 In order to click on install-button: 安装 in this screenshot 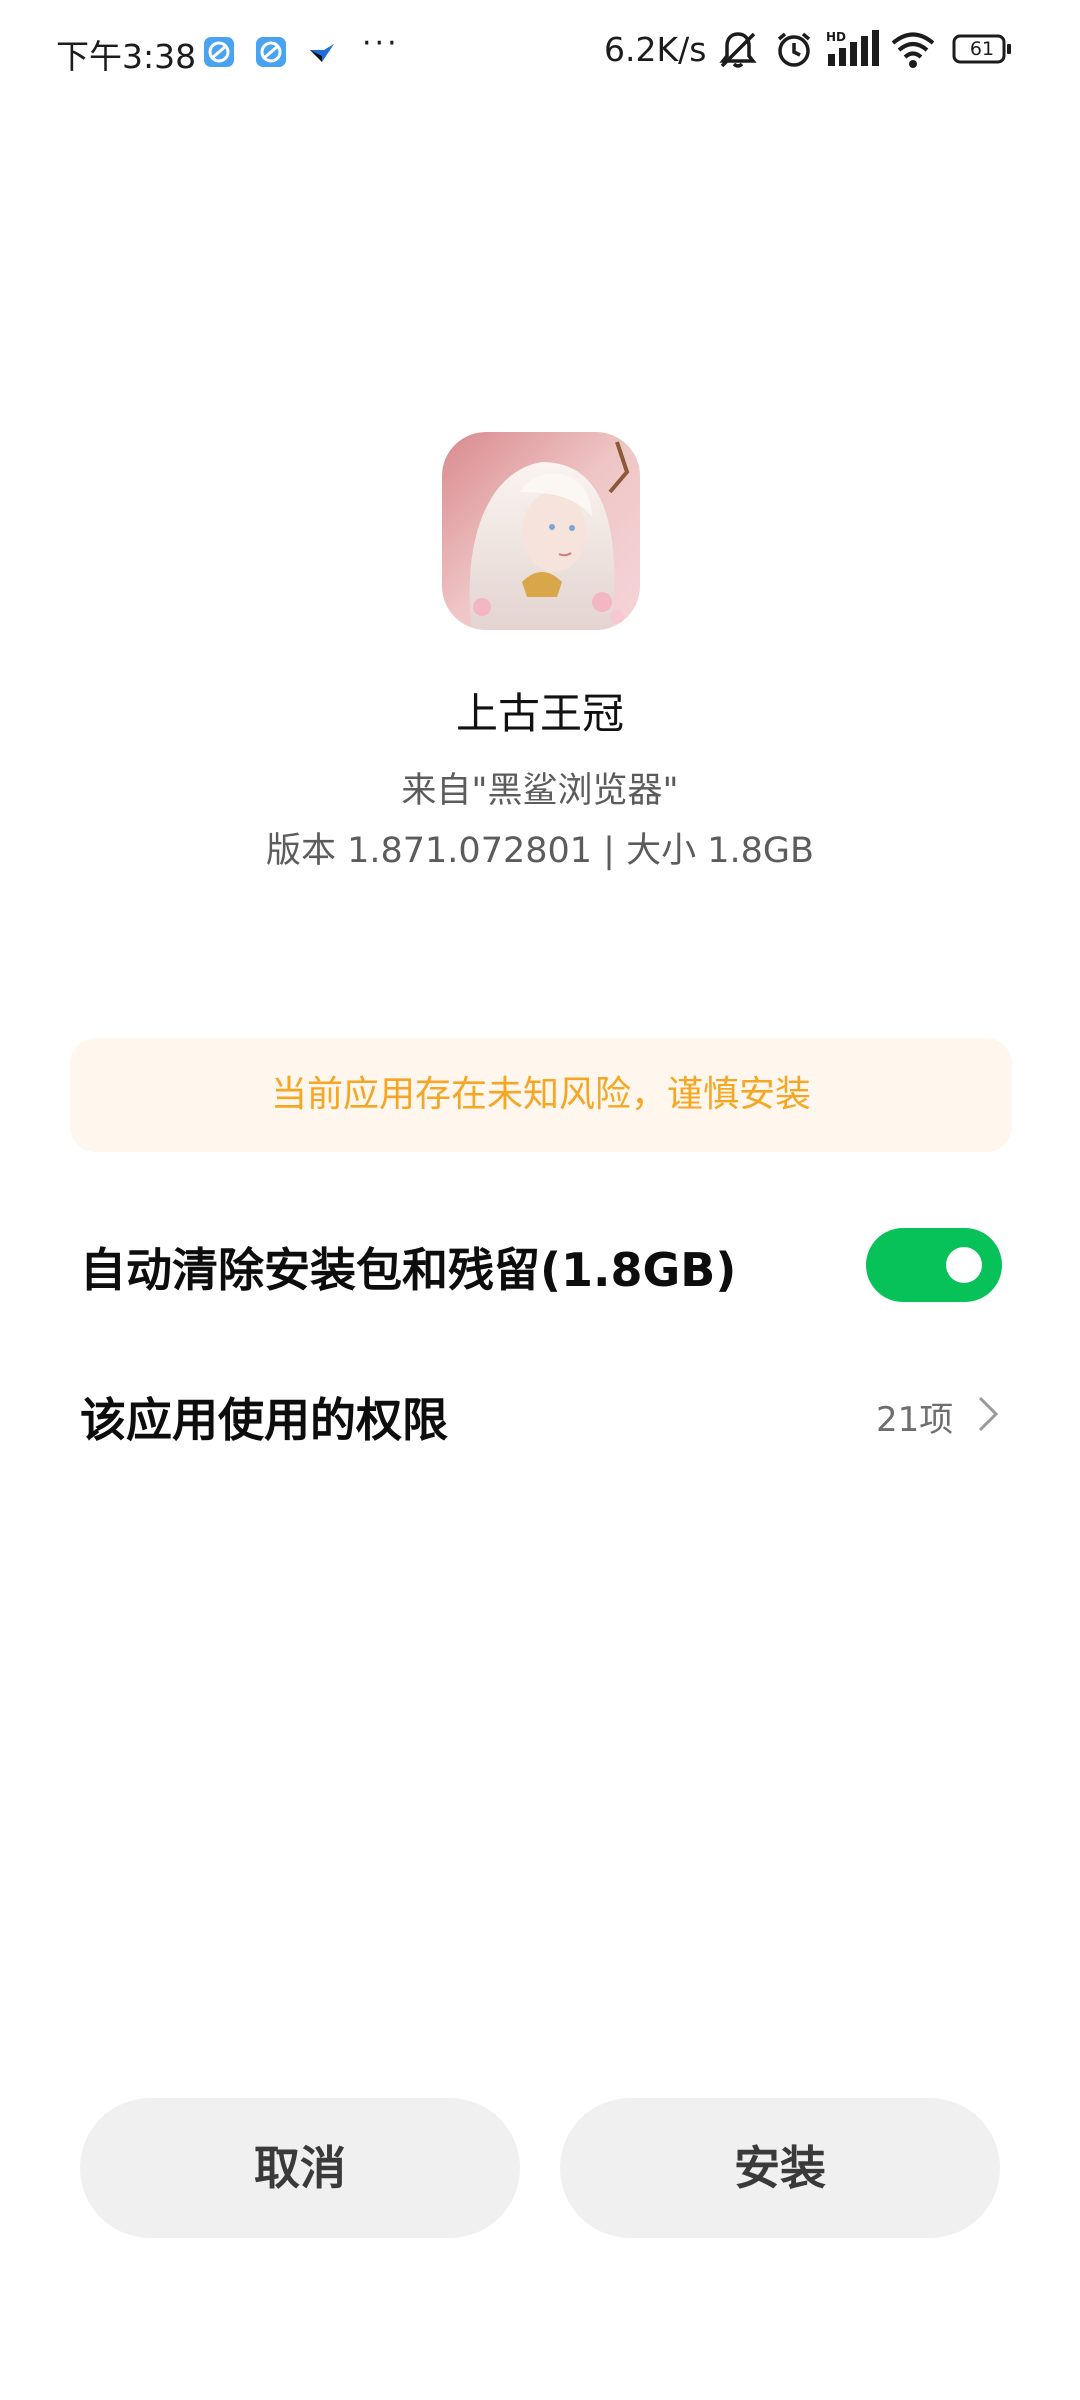, I will do `click(780, 2168)`.